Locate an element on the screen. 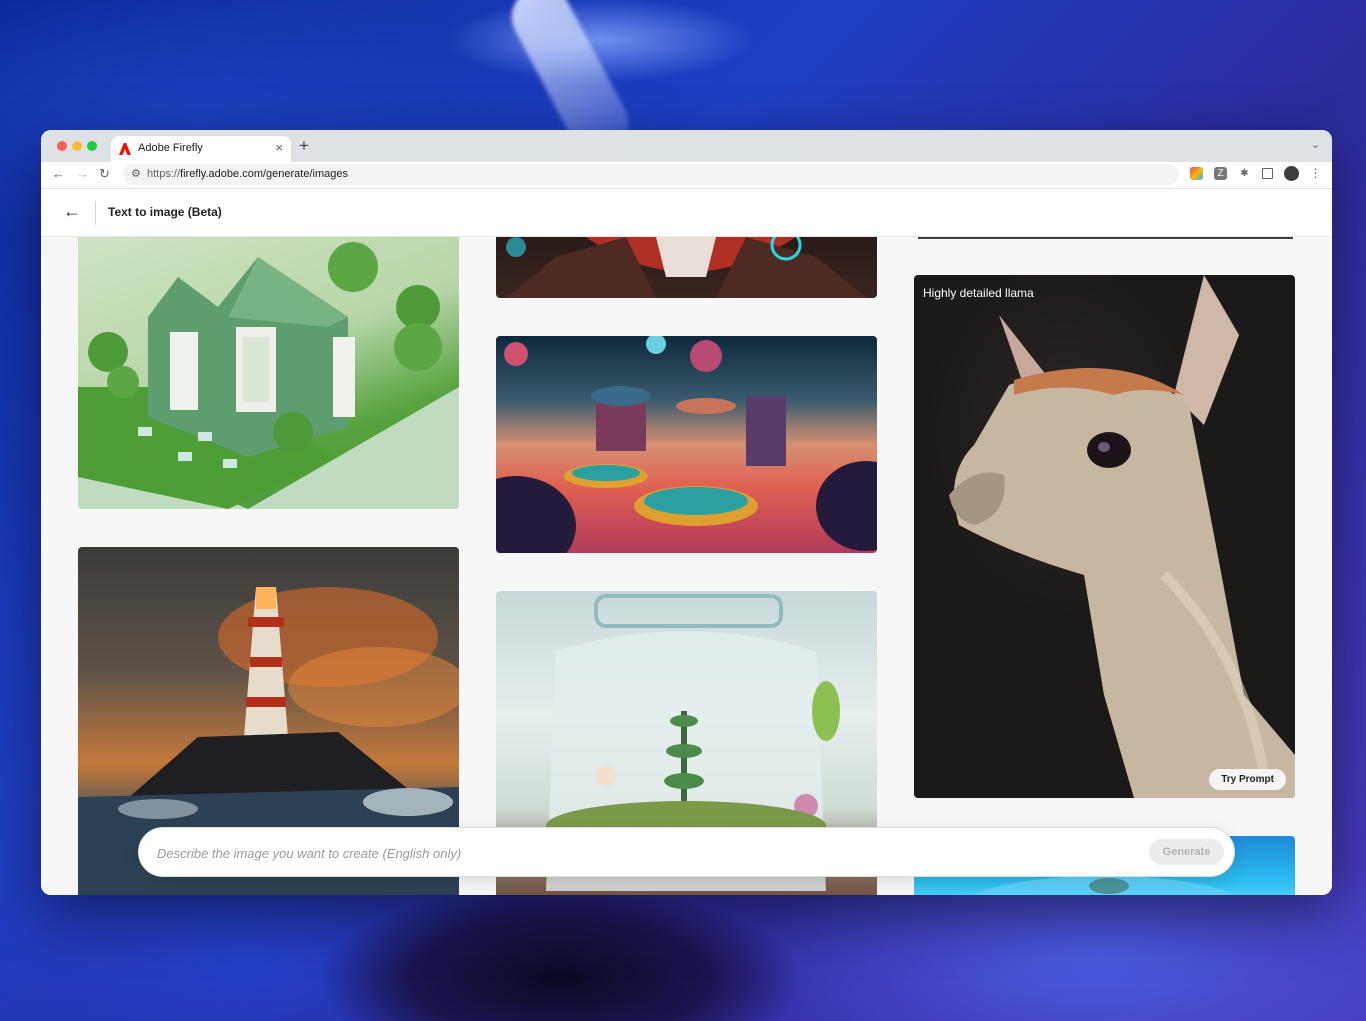 This screenshot has width=1366, height=1021. portrait-illustration is located at coordinates (686, 267).